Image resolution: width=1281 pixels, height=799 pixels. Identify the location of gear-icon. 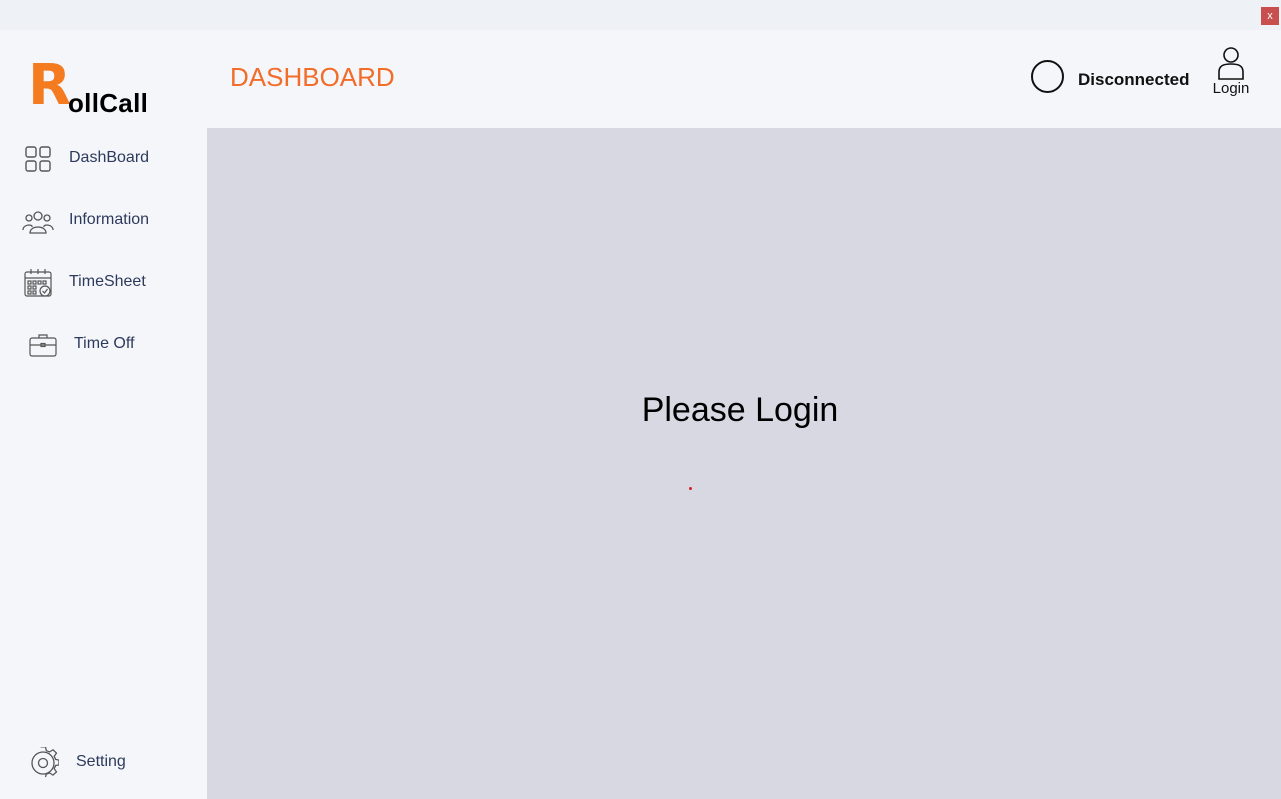
(45, 762).